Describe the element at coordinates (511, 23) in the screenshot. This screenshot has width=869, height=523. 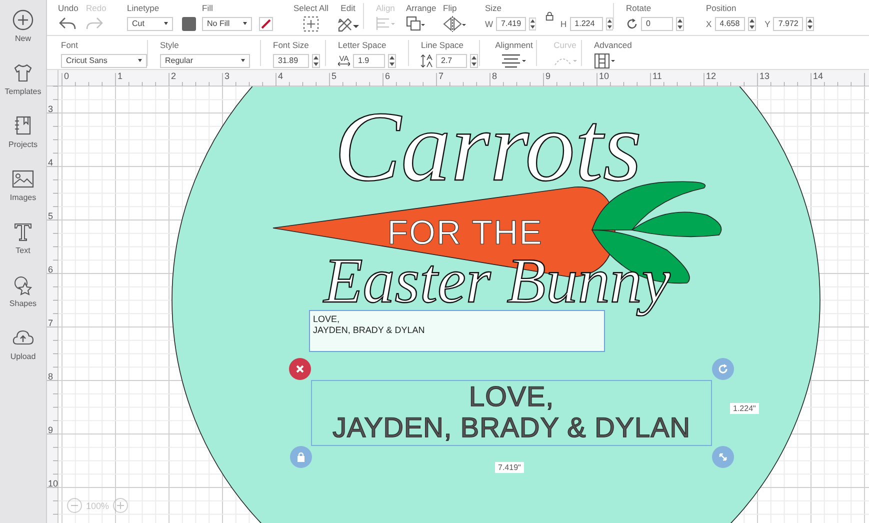
I see `width-input: 7.419` at that location.